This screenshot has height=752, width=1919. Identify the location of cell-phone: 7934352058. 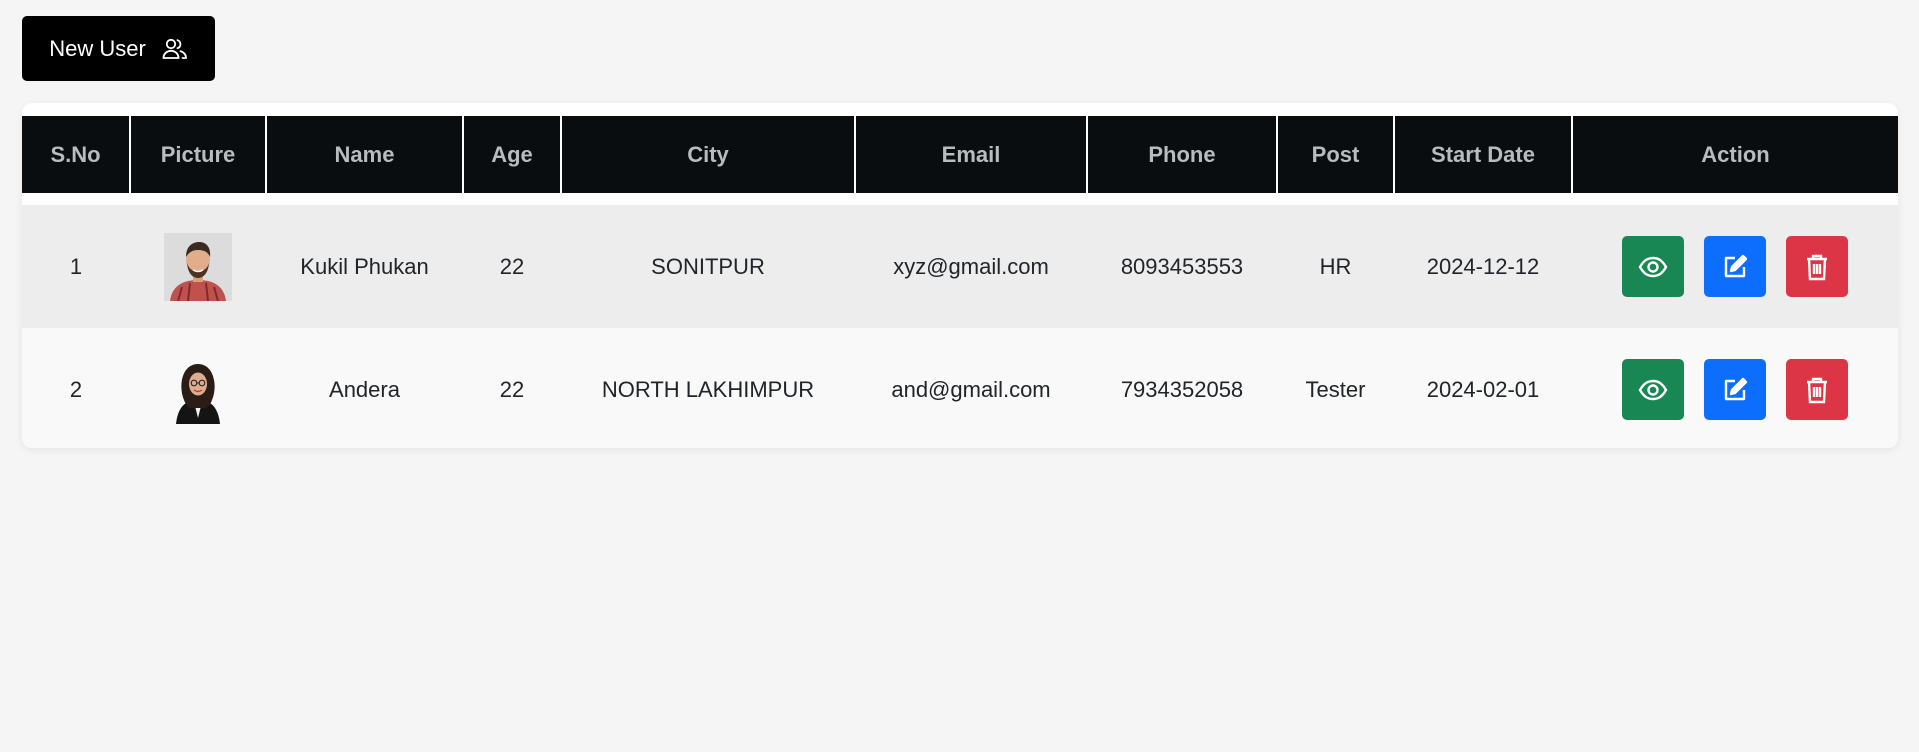
(1182, 388).